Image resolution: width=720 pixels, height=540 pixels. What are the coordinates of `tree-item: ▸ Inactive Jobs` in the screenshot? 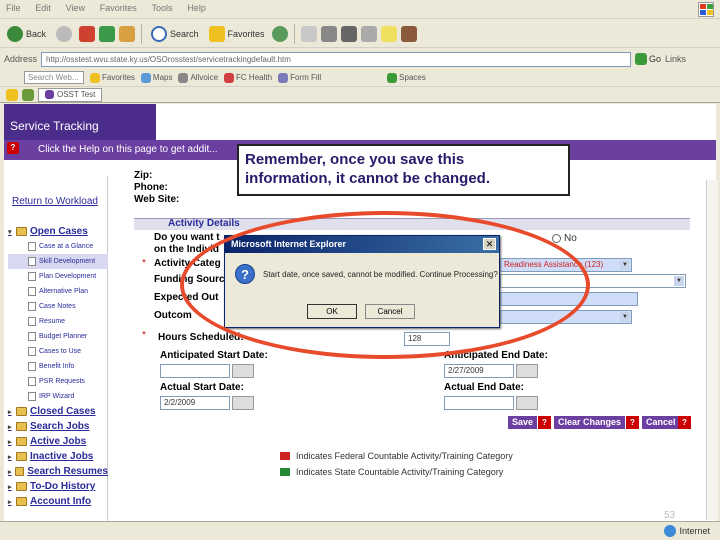 It's located at (58, 456).